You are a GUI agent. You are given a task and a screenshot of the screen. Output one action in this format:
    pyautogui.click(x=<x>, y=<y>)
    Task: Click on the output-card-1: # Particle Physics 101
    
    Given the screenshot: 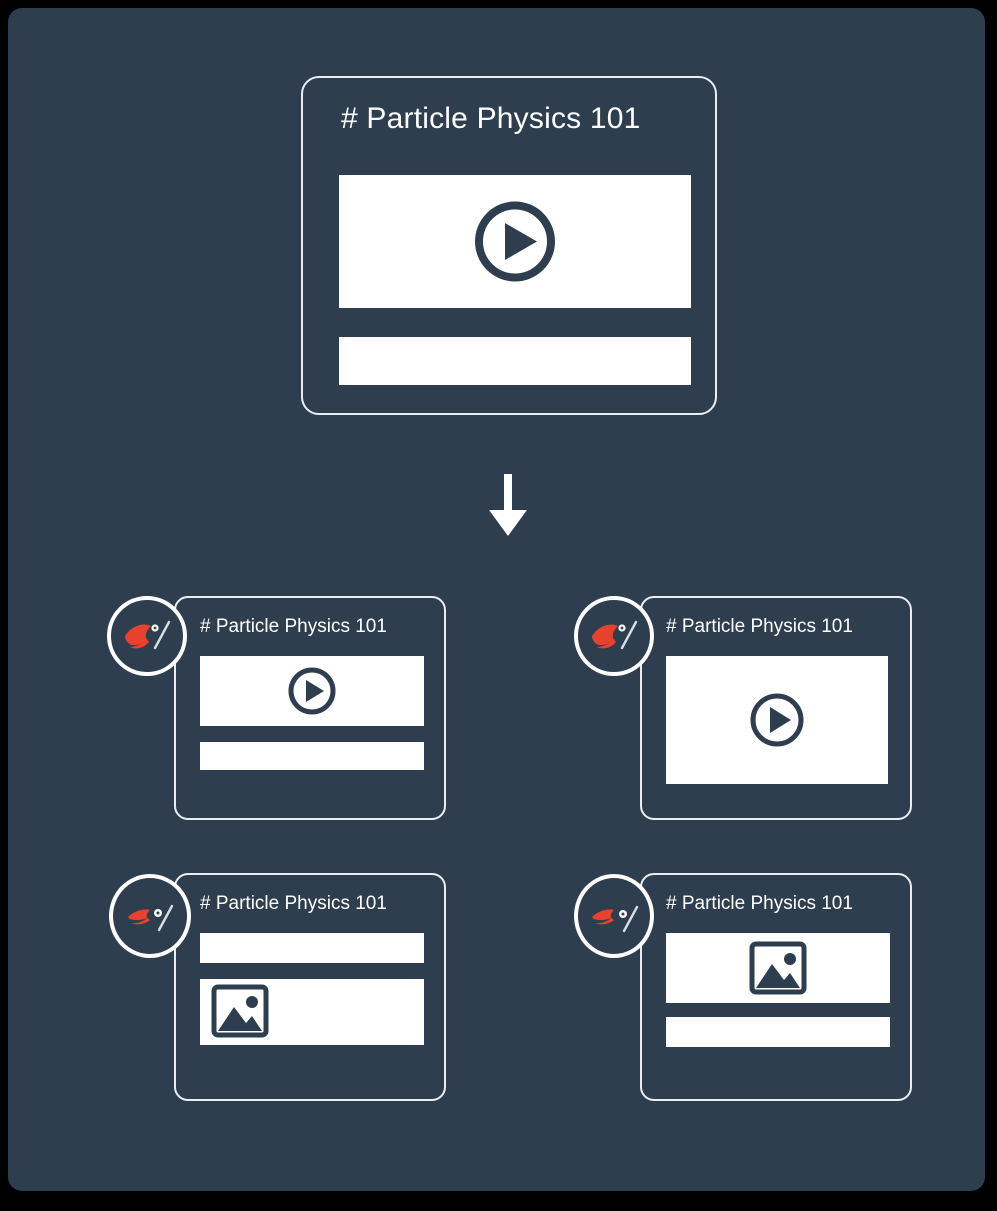 What is the action you would take?
    pyautogui.click(x=310, y=708)
    